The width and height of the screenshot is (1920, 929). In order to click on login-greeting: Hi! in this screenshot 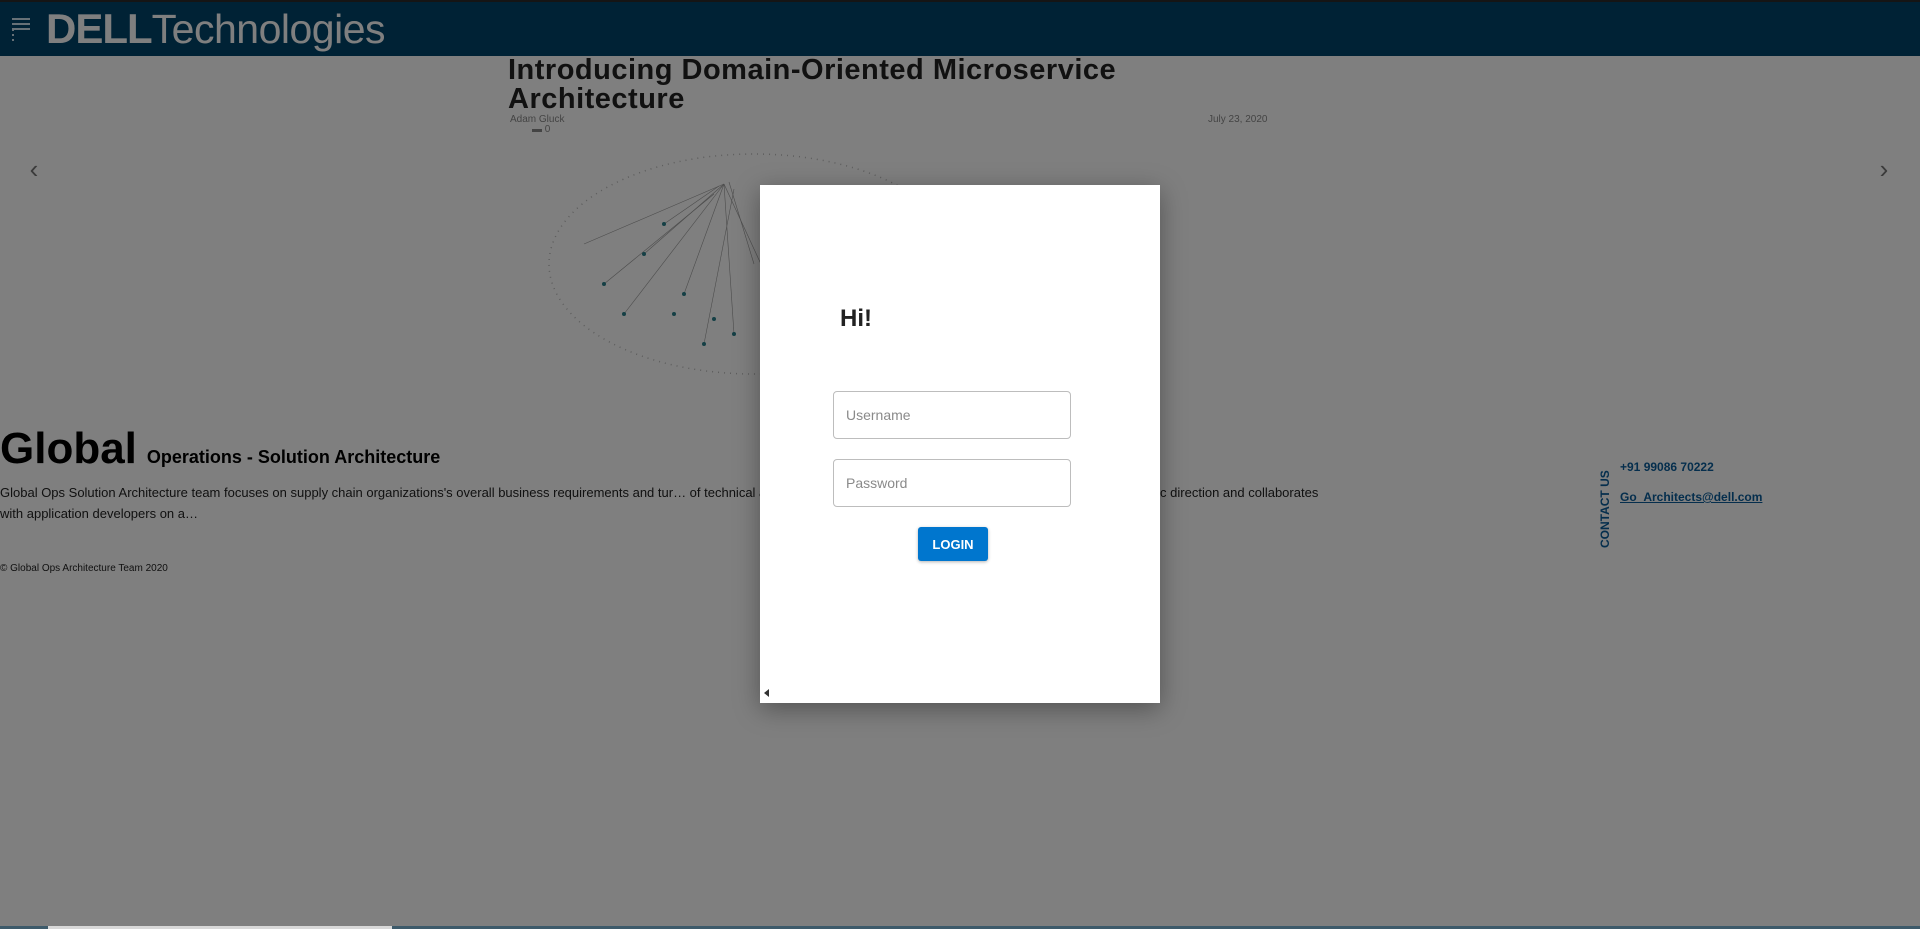, I will do `click(856, 318)`.